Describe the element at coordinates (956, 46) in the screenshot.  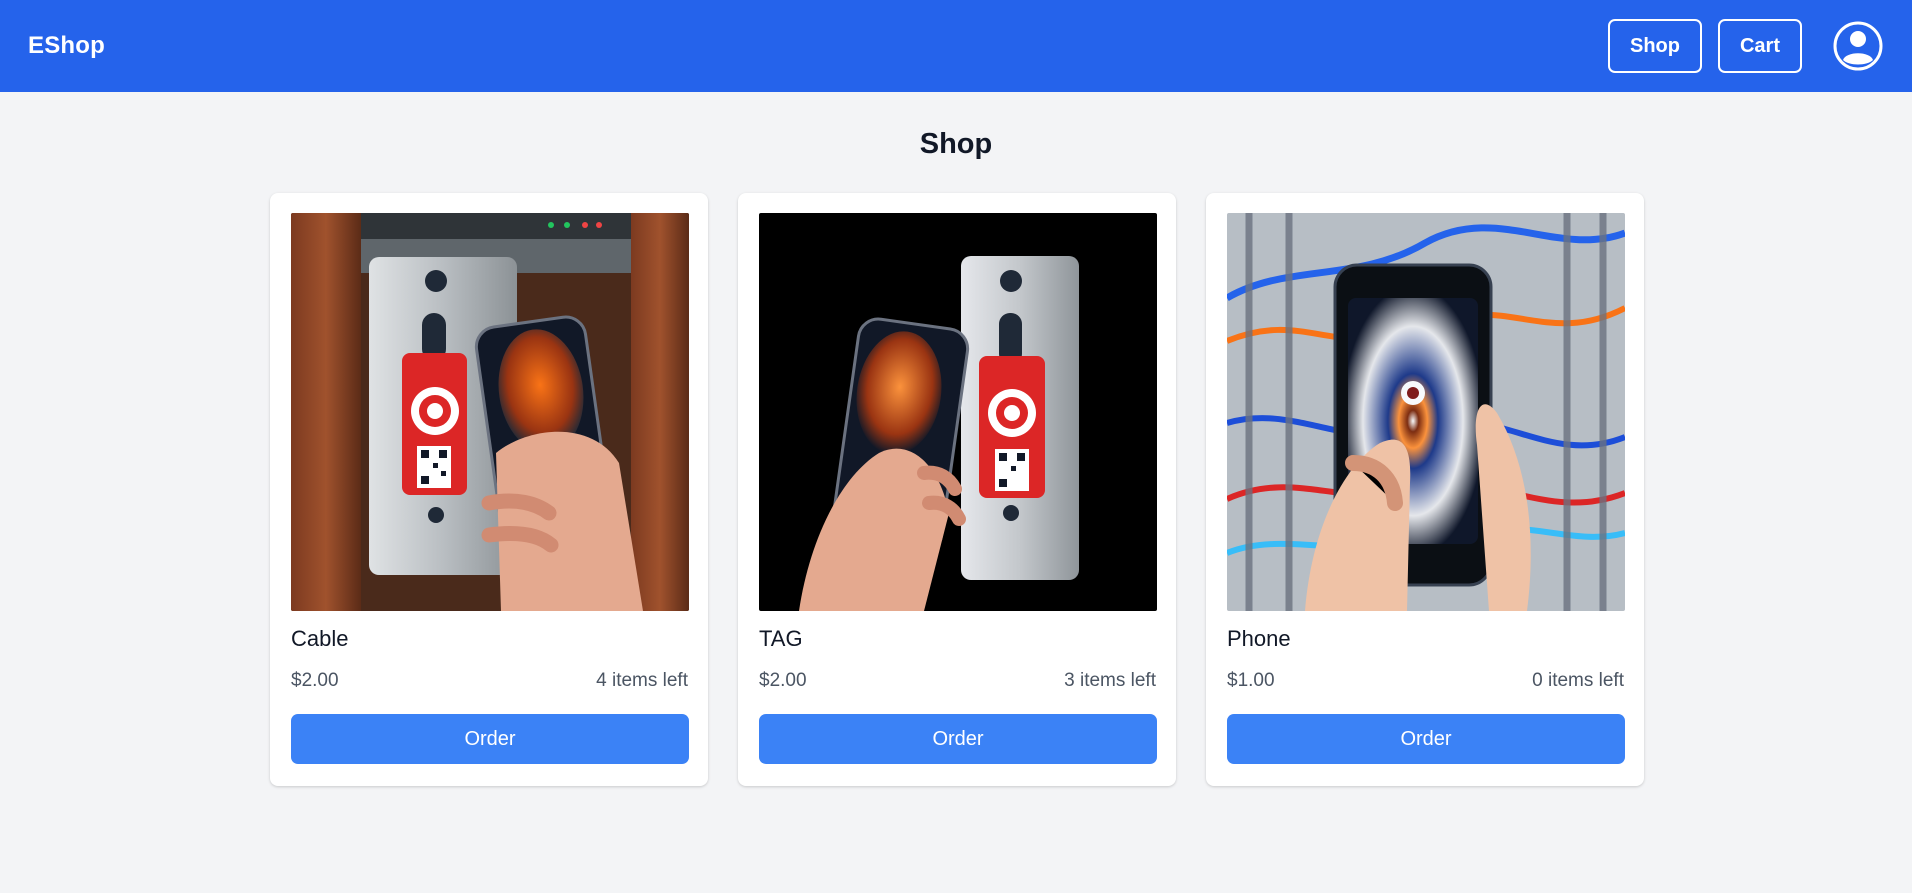
I see `top-navbar: EShop Shop Cart` at that location.